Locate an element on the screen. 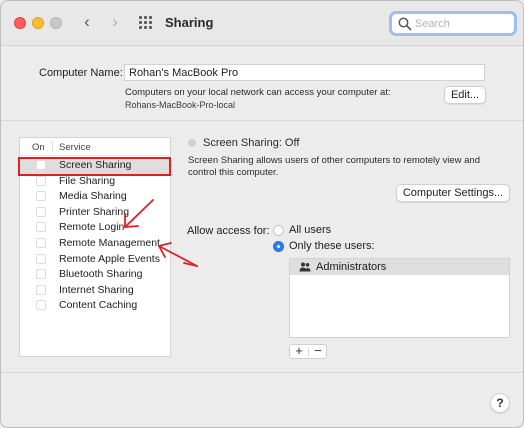 This screenshot has width=524, height=428. window-title: Sharing is located at coordinates (189, 22).